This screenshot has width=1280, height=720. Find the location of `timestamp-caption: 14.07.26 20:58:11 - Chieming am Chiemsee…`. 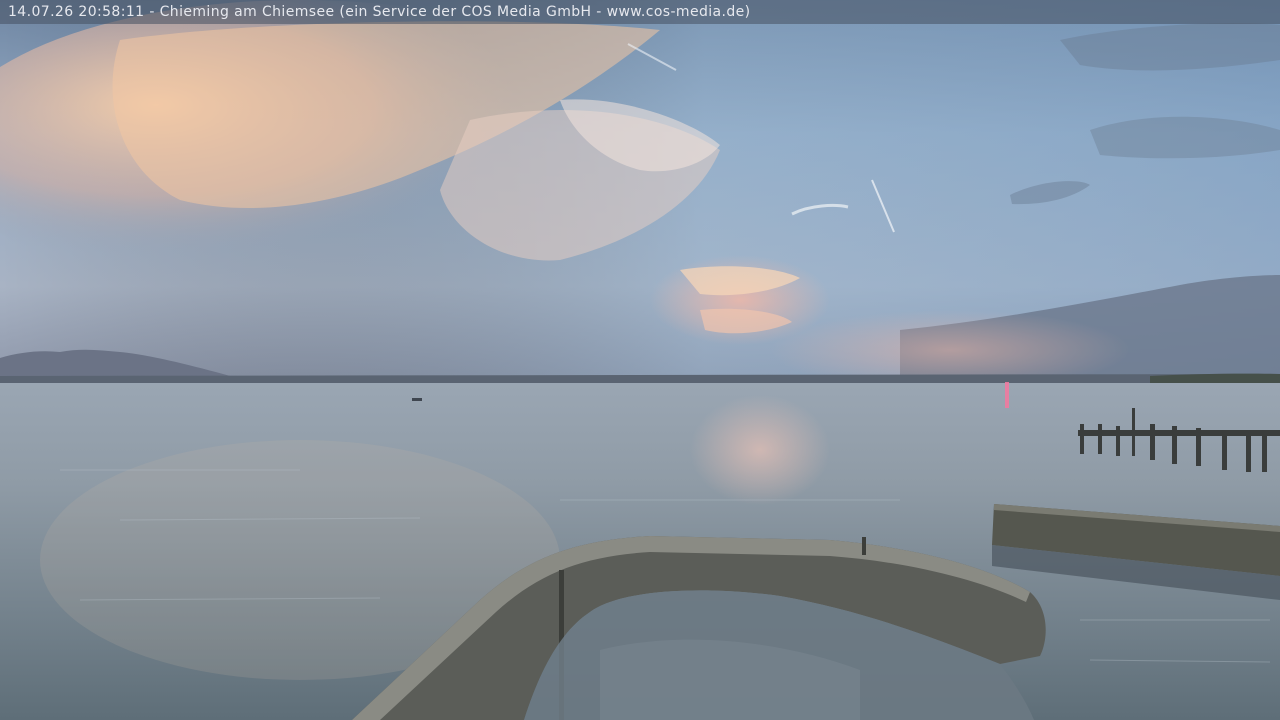

timestamp-caption: 14.07.26 20:58:11 - Chieming am Chiemsee… is located at coordinates (379, 12).